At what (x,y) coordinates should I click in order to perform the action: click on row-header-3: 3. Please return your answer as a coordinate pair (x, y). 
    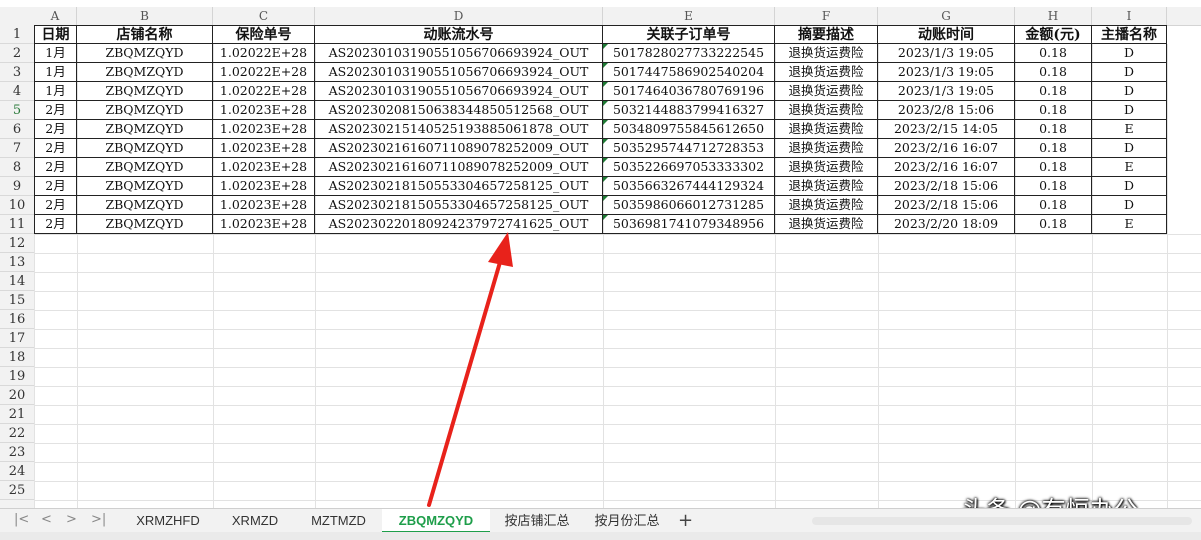
    Looking at the image, I should click on (17, 72).